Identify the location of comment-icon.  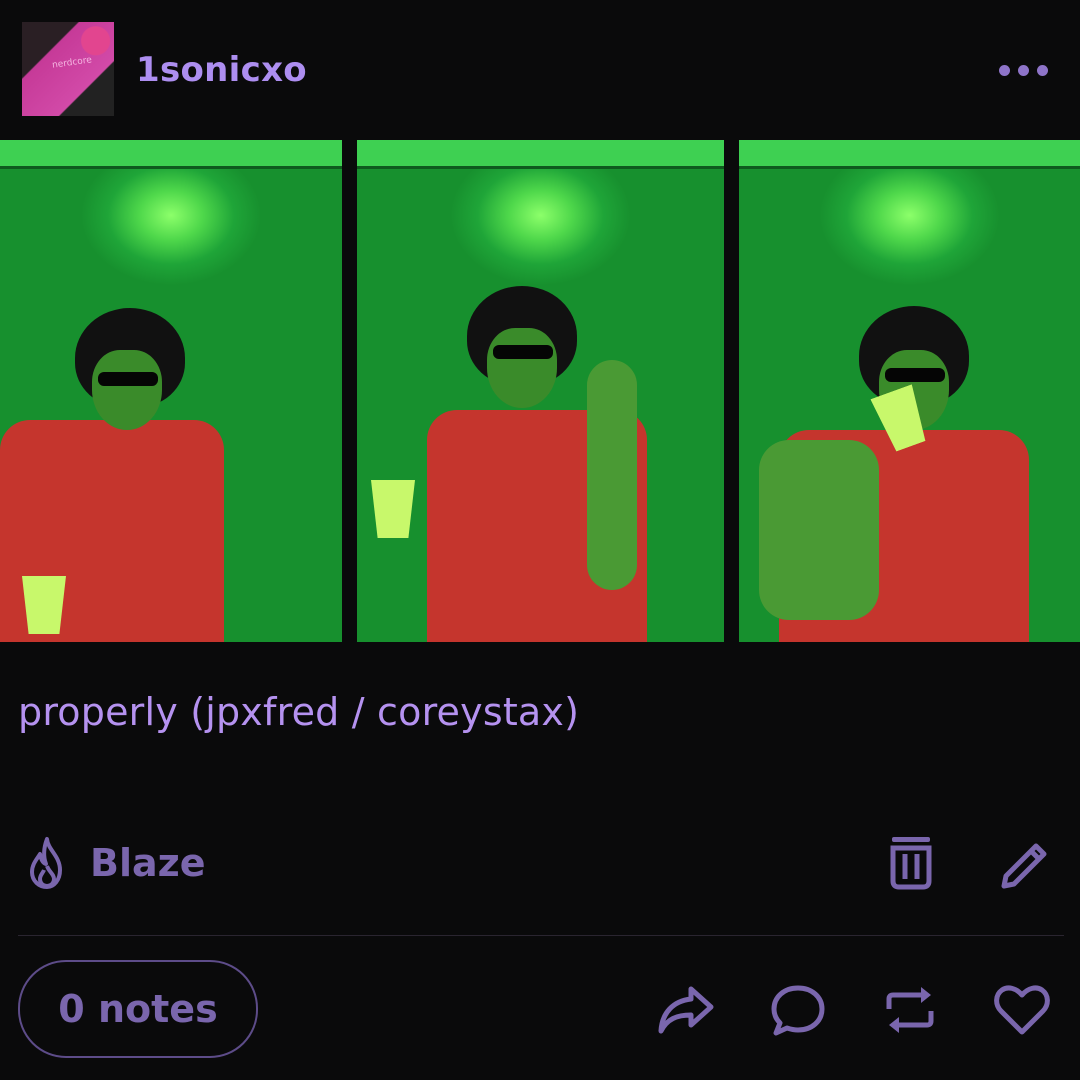
(798, 1010).